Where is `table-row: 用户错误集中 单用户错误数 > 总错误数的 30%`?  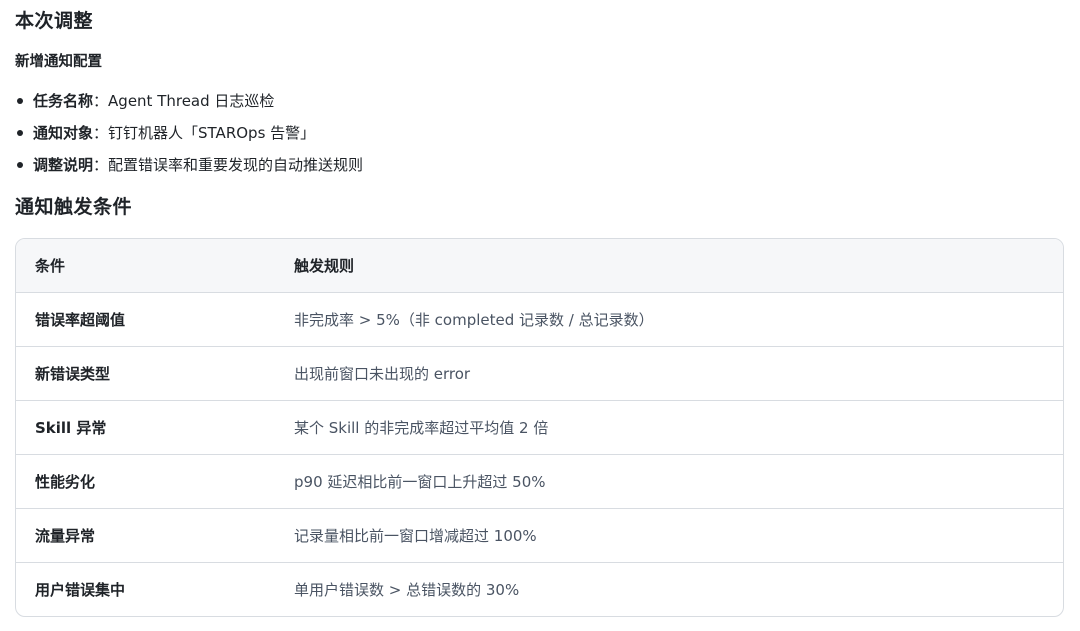 table-row: 用户错误集中 单用户错误数 > 总错误数的 30% is located at coordinates (539, 590).